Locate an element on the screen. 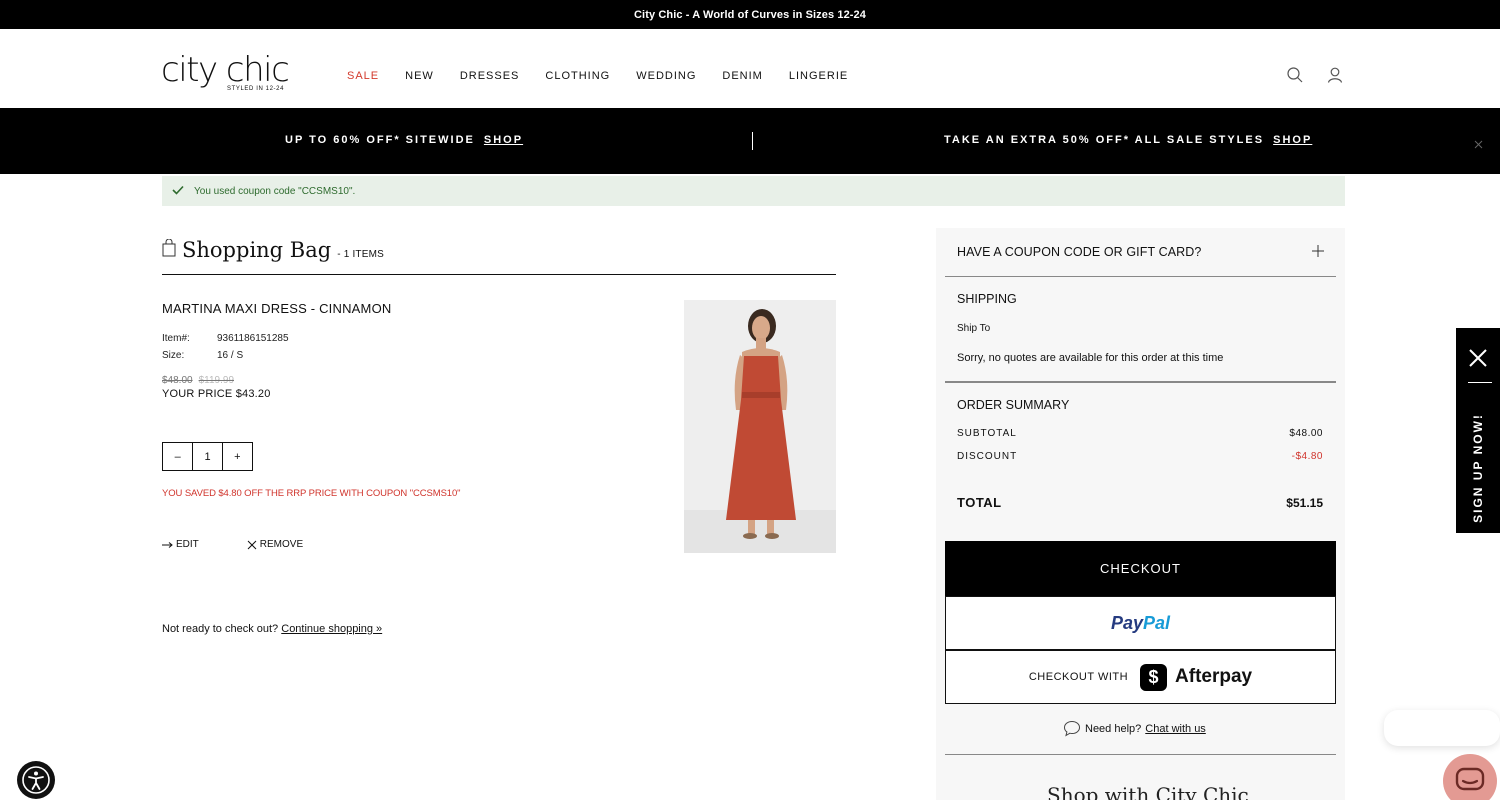 This screenshot has height=800, width=1500. promo-close-icon is located at coordinates (1478, 145).